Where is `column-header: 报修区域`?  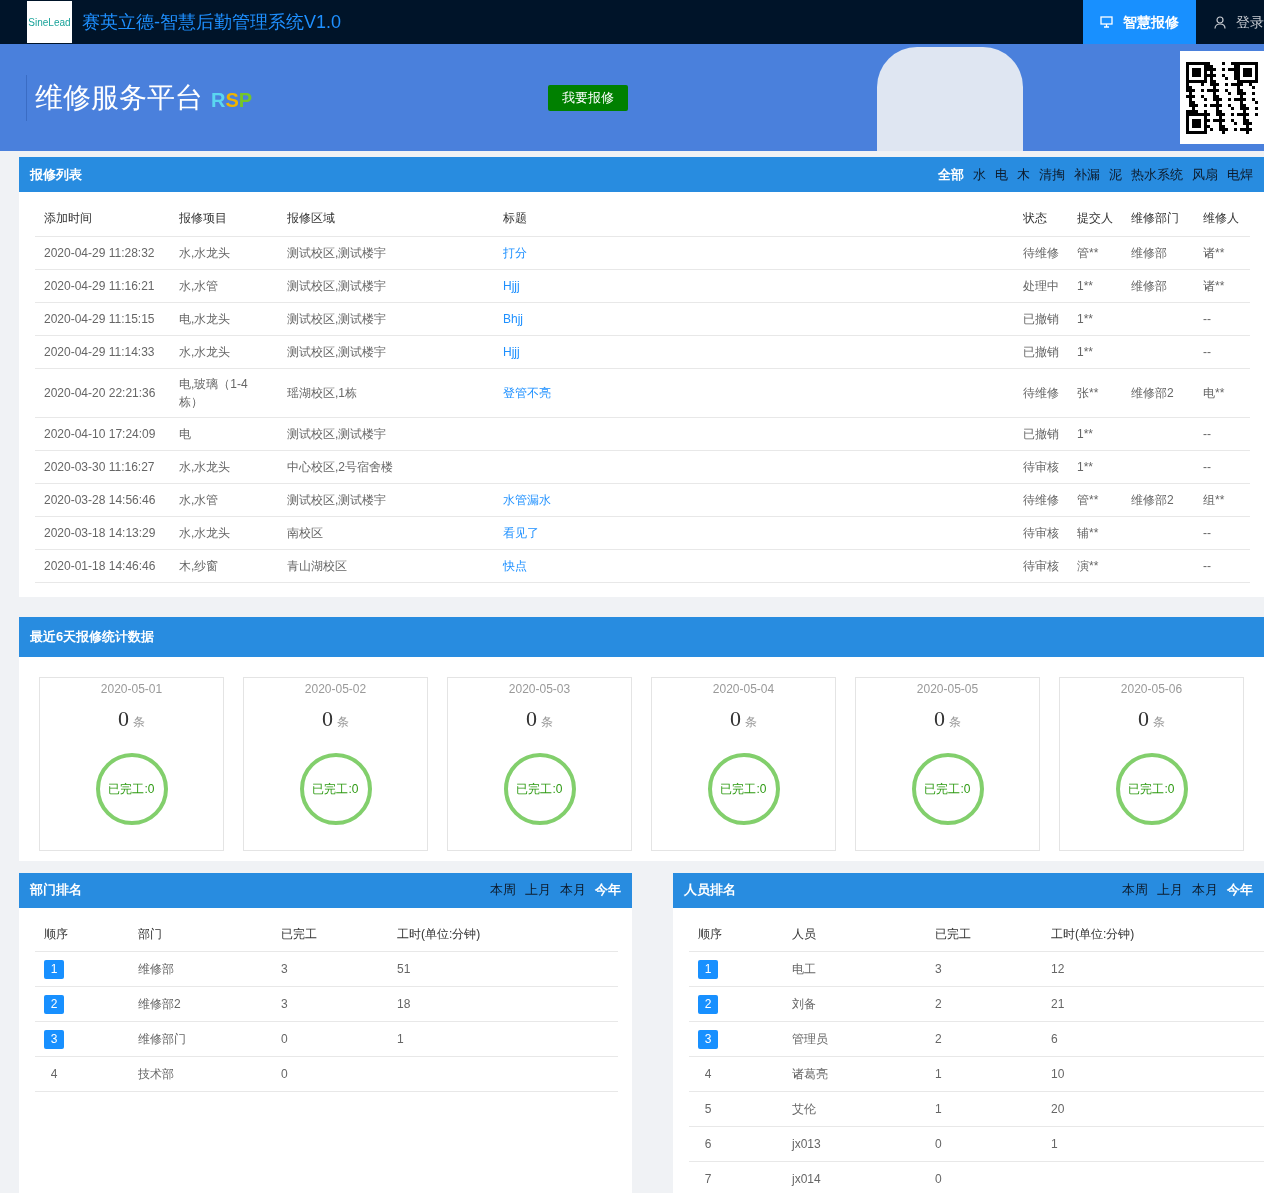 column-header: 报修区域 is located at coordinates (311, 218).